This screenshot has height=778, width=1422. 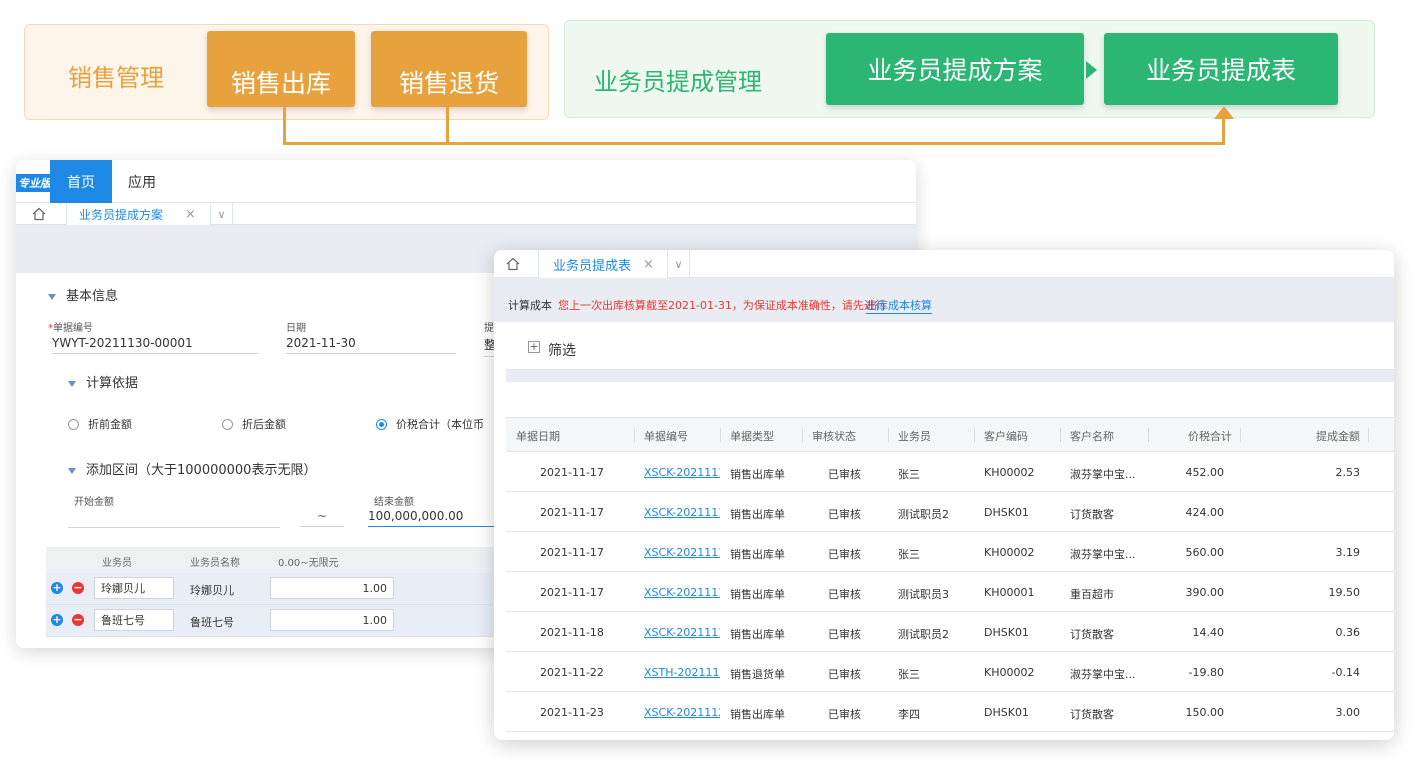 I want to click on sales-return-button: 销售退货, so click(x=449, y=69).